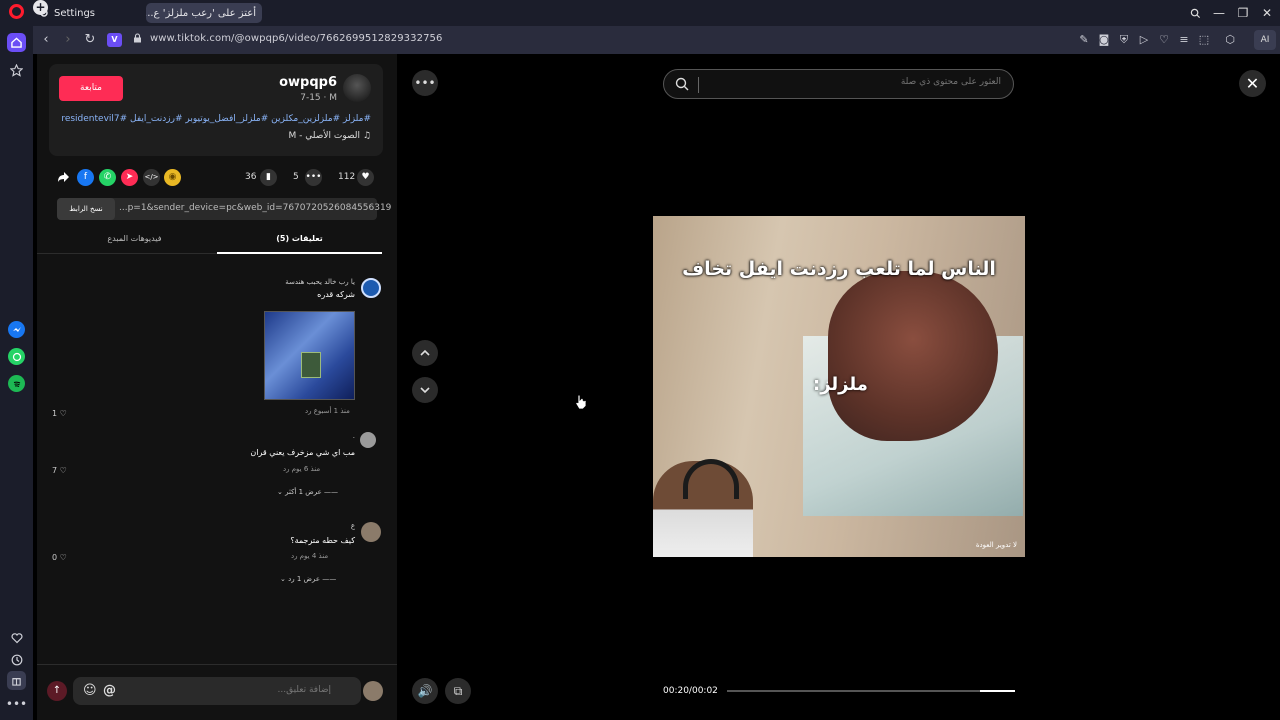 The image size is (1280, 720). What do you see at coordinates (57, 691) in the screenshot?
I see `send-icon: ↑` at bounding box center [57, 691].